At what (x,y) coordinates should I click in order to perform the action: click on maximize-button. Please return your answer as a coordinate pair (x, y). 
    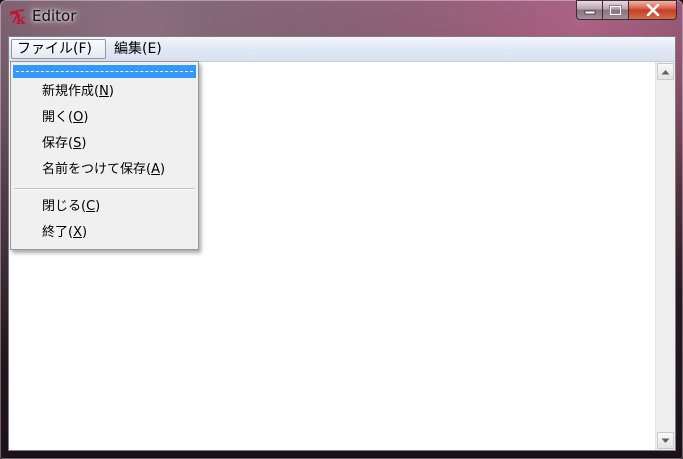
    Looking at the image, I should click on (616, 10).